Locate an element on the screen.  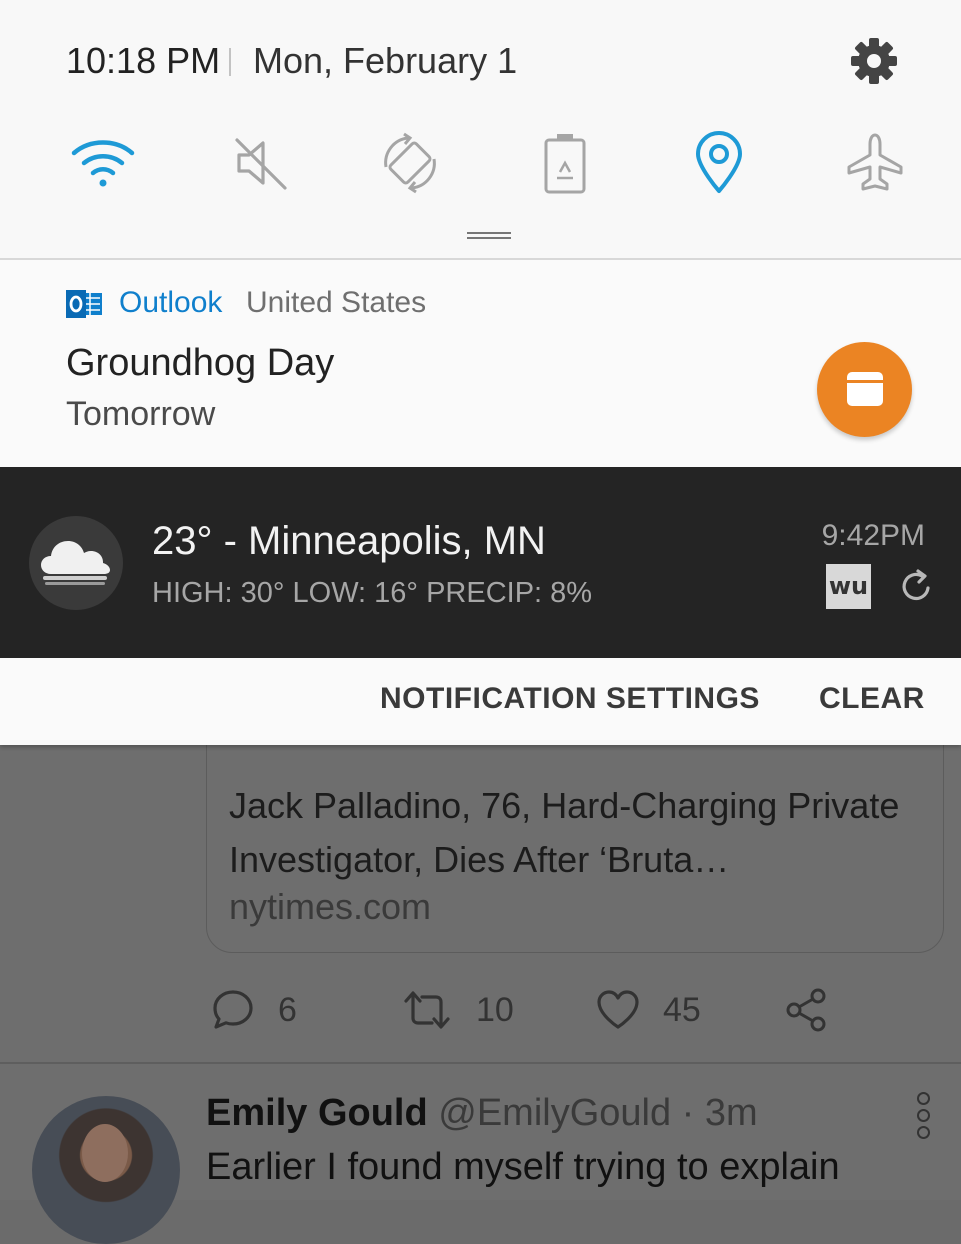
outlook-logo-icon is located at coordinates (84, 304).